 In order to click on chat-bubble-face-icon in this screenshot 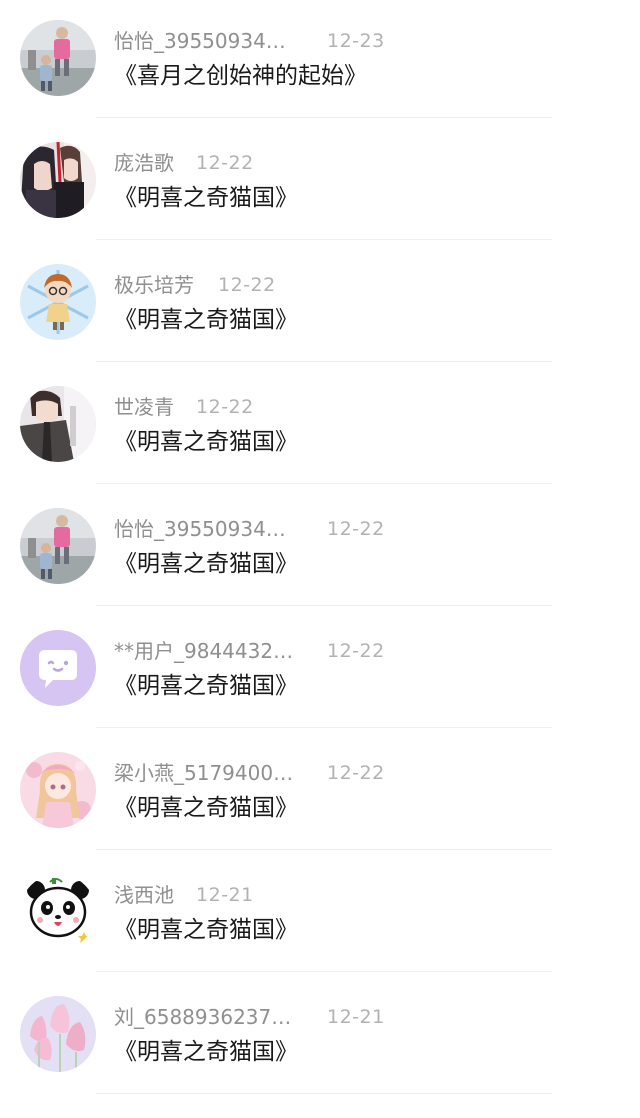, I will do `click(58, 668)`.